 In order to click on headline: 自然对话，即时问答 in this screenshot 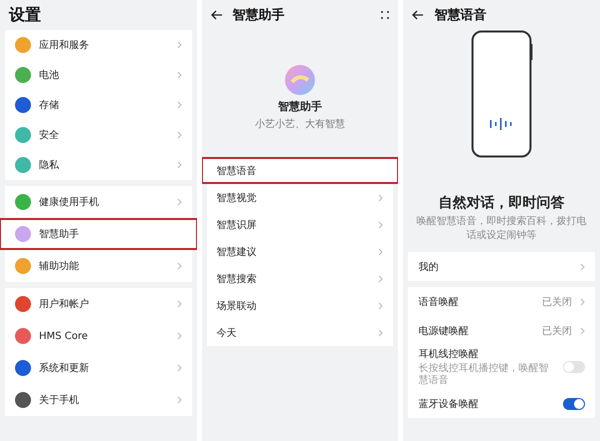, I will do `click(501, 203)`.